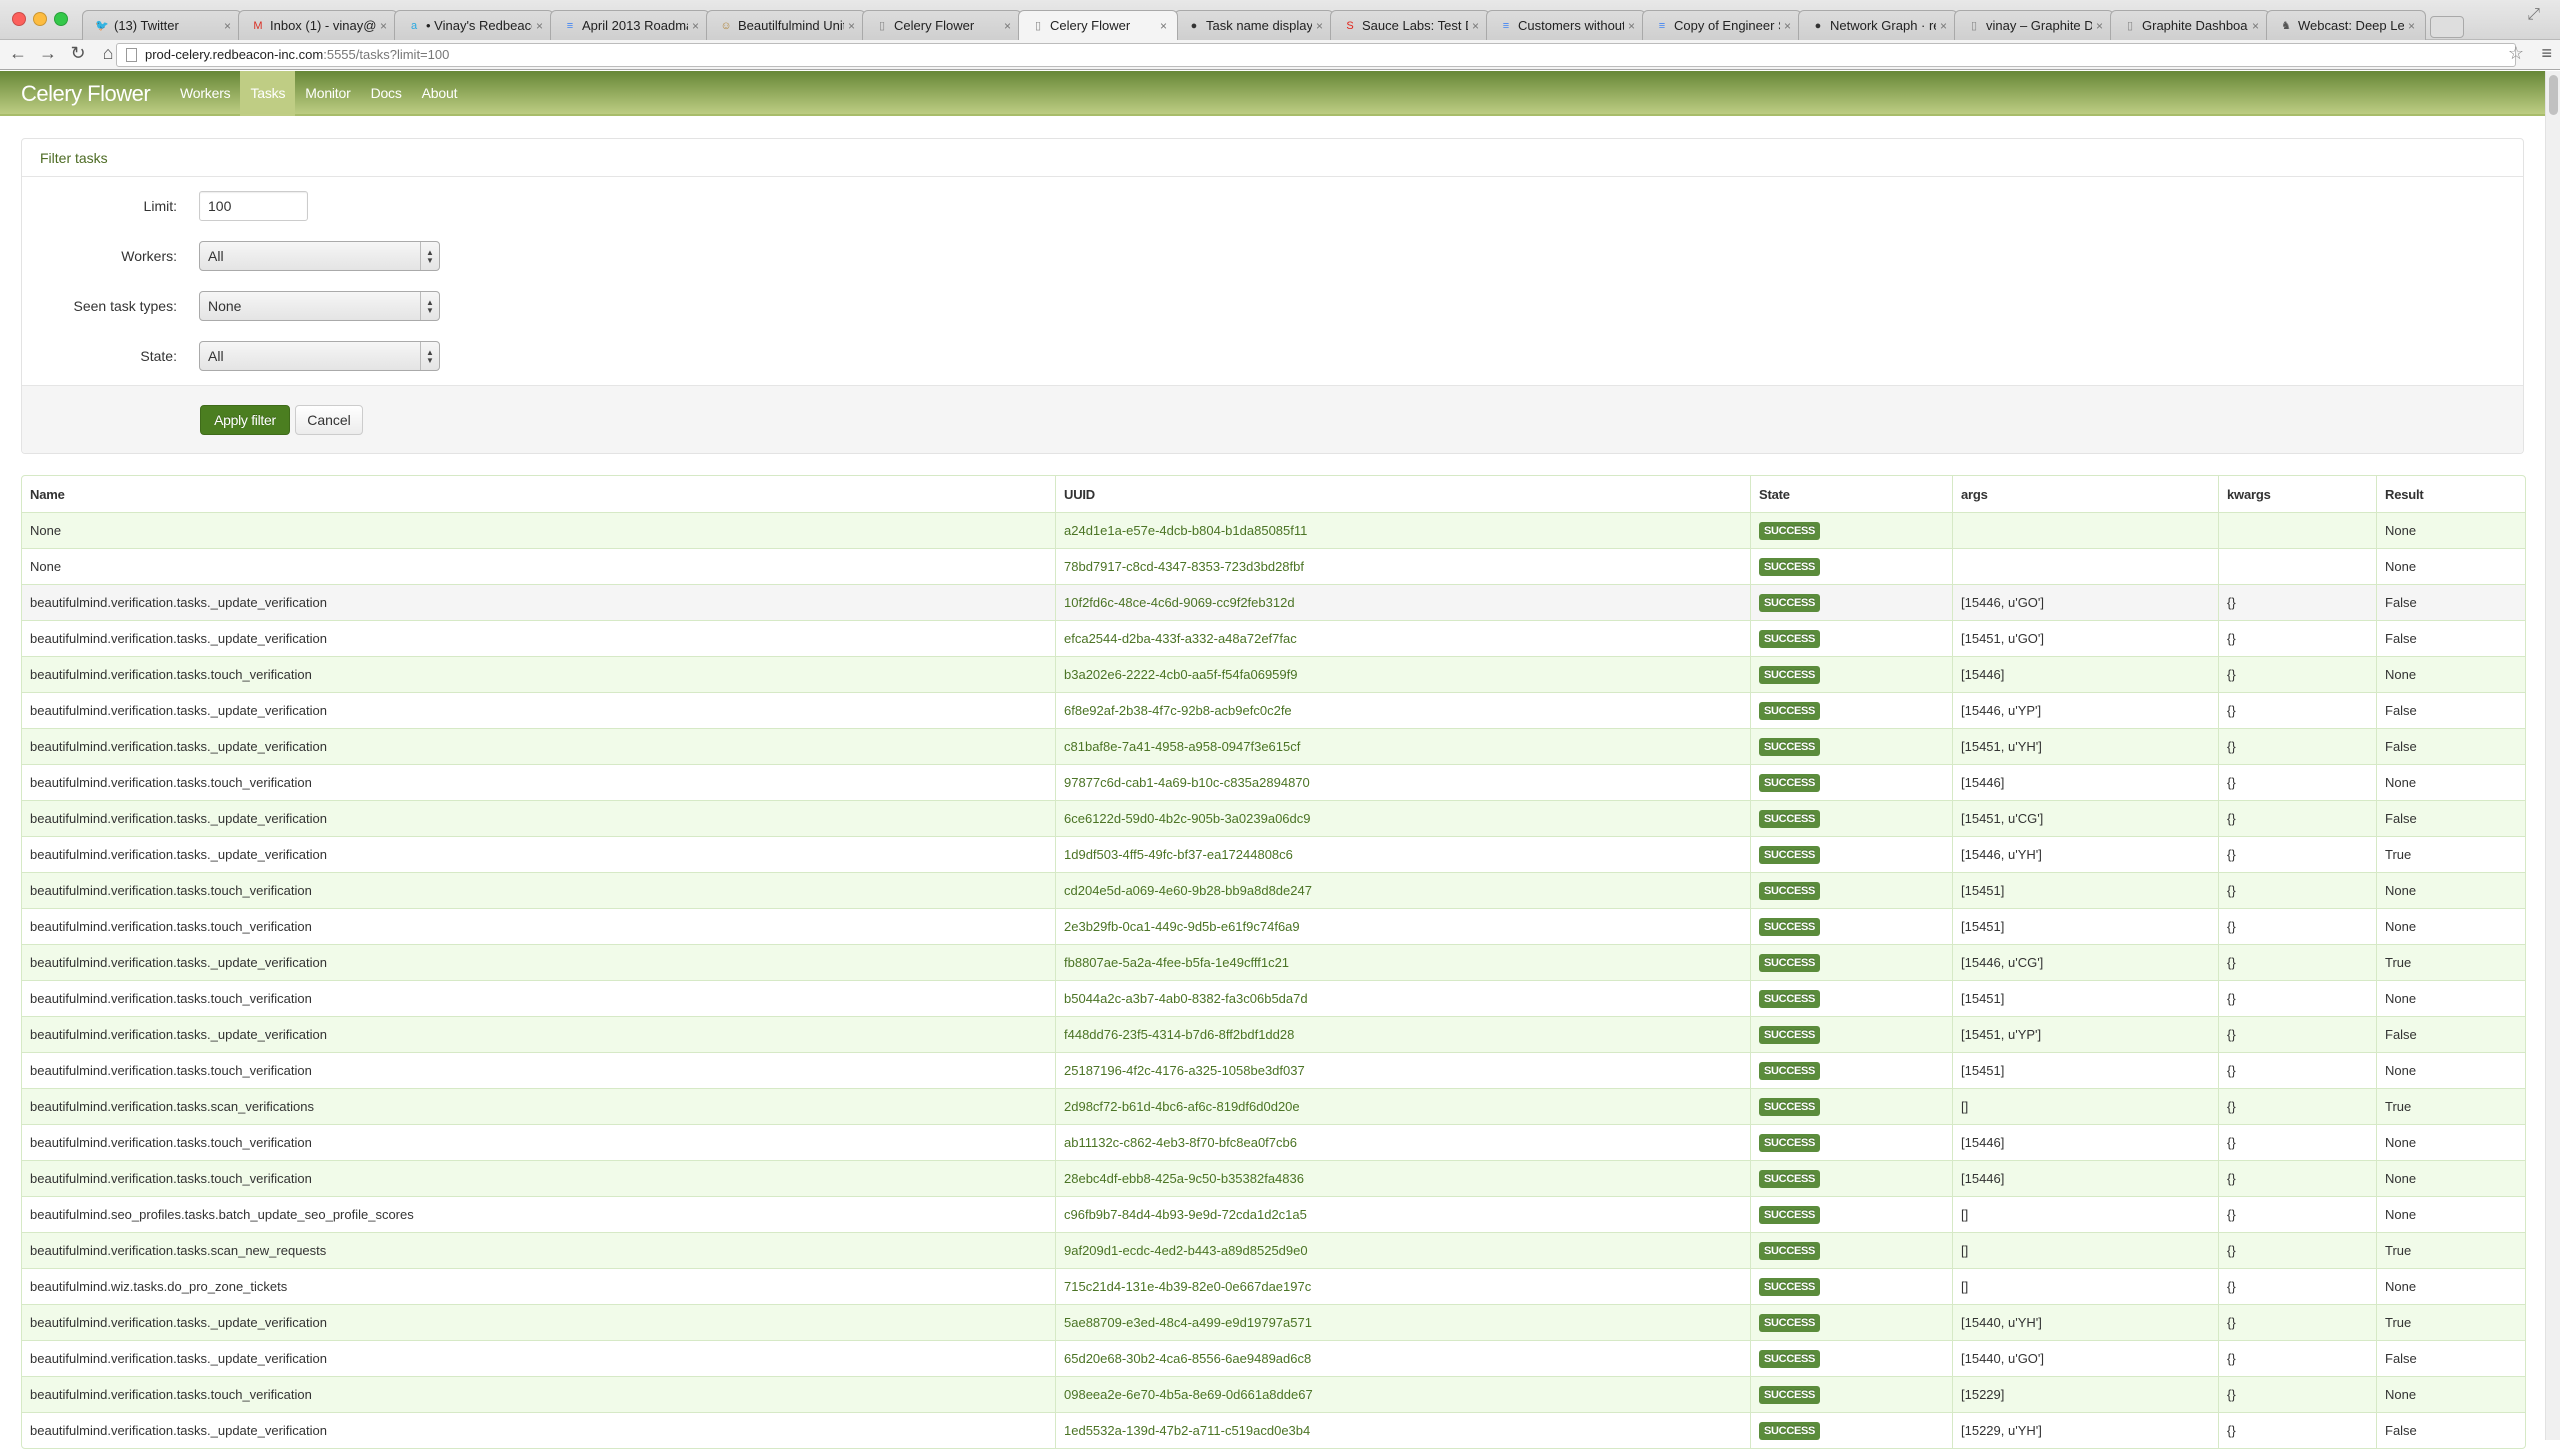  What do you see at coordinates (630, 25) in the screenshot?
I see `browser-tab: ≡ April 2013 Roadmap ×` at bounding box center [630, 25].